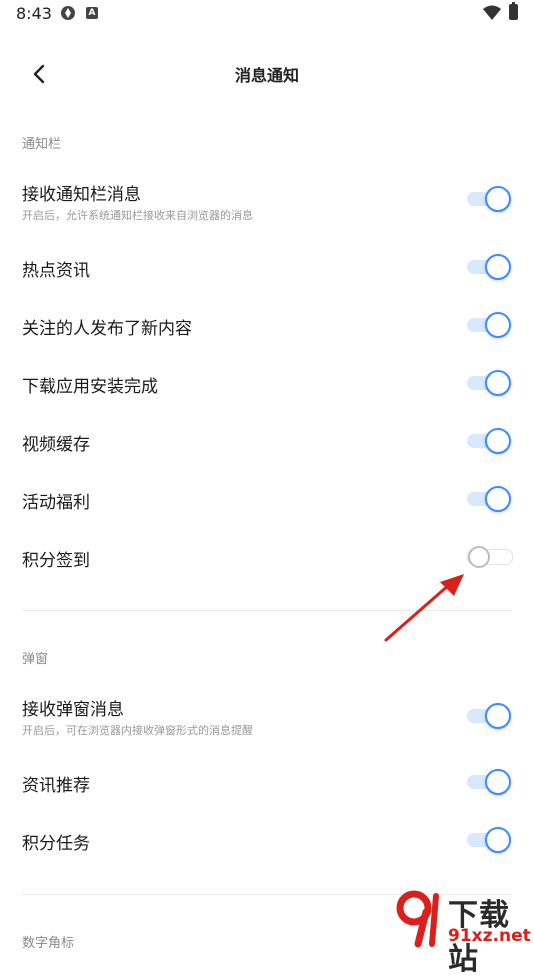 The width and height of the screenshot is (534, 978). What do you see at coordinates (267, 269) in the screenshot?
I see `setting-row-hot-news: 热点资讯` at bounding box center [267, 269].